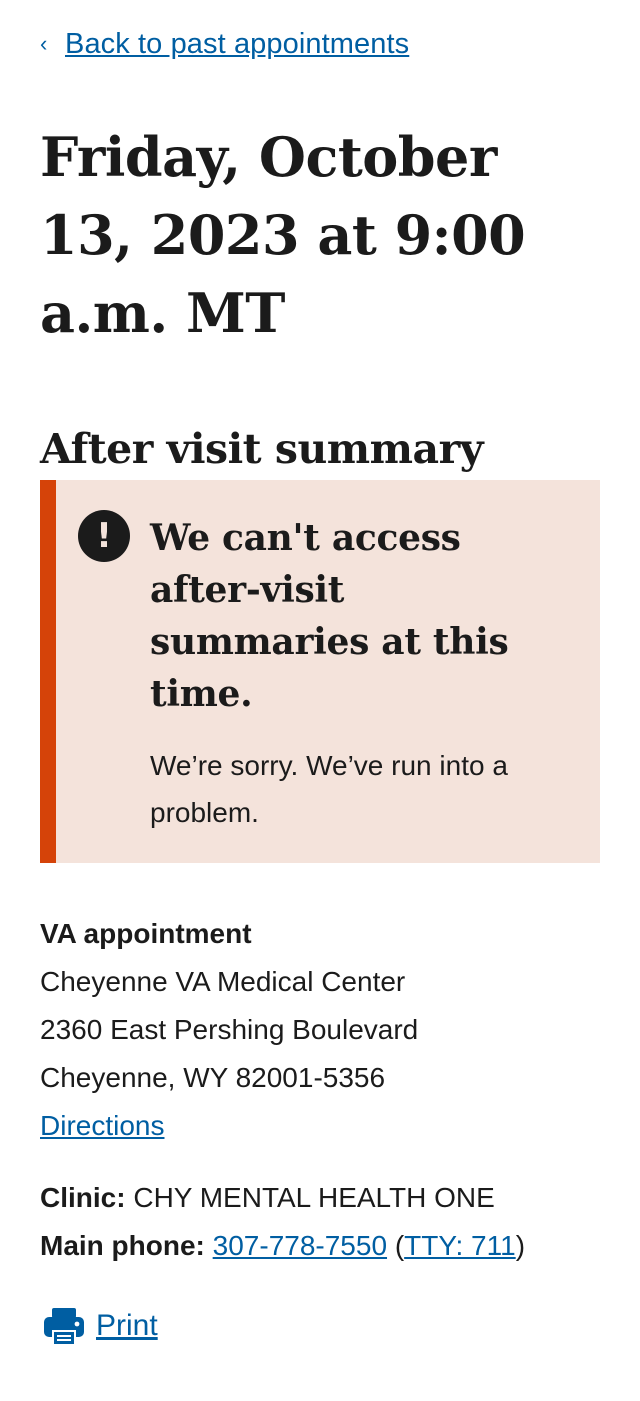 The height and width of the screenshot is (1401, 640). I want to click on print-action: Print, so click(99, 1326).